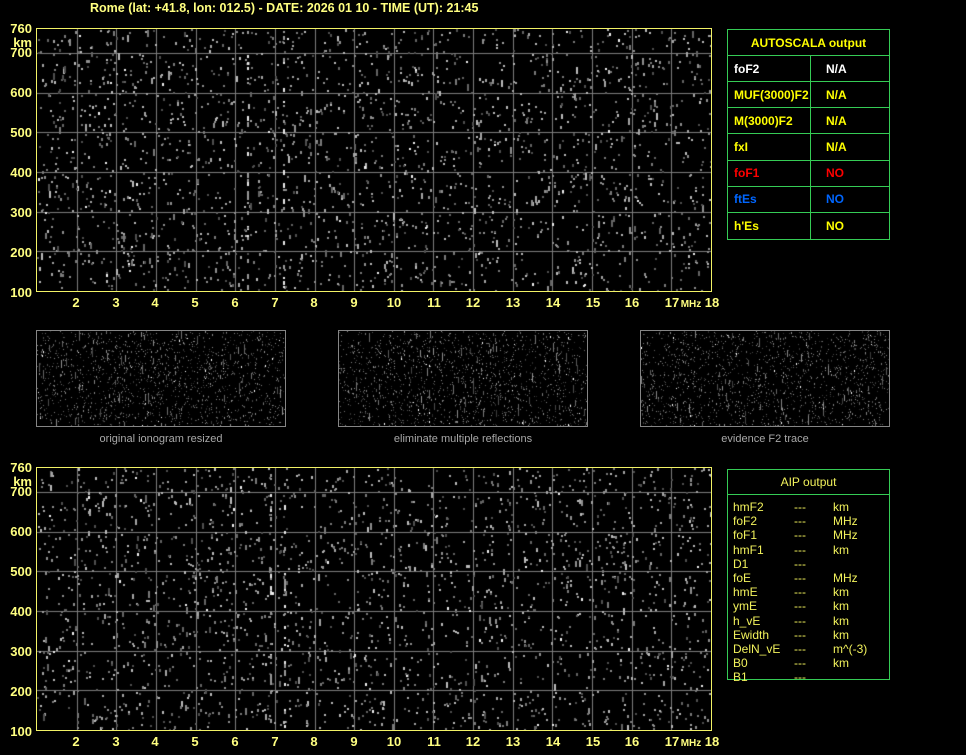 The image size is (966, 755). Describe the element at coordinates (235, 302) in the screenshot. I see `x-tick-top-6: 6` at that location.